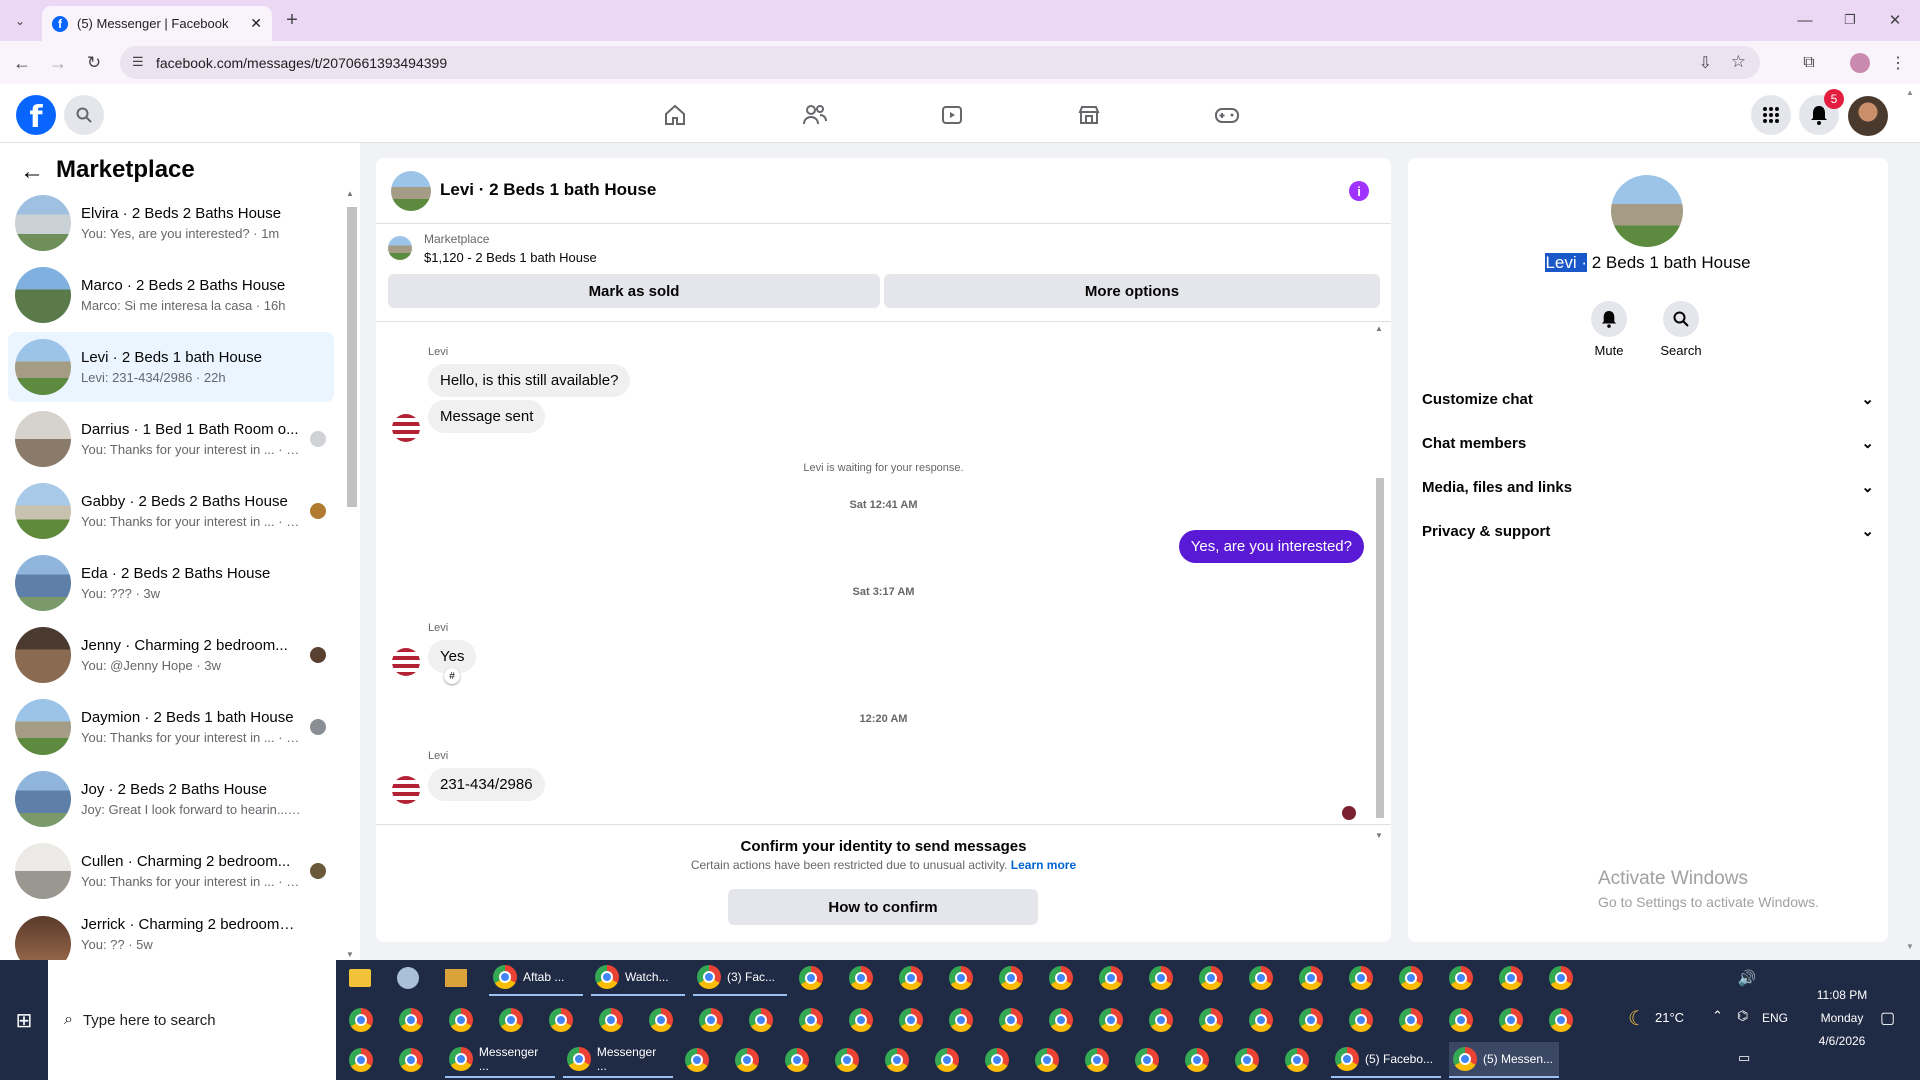  Describe the element at coordinates (171, 583) in the screenshot. I see `conversation-item: Eda · 2 Beds 2 Baths House You: ??? · 3w` at that location.